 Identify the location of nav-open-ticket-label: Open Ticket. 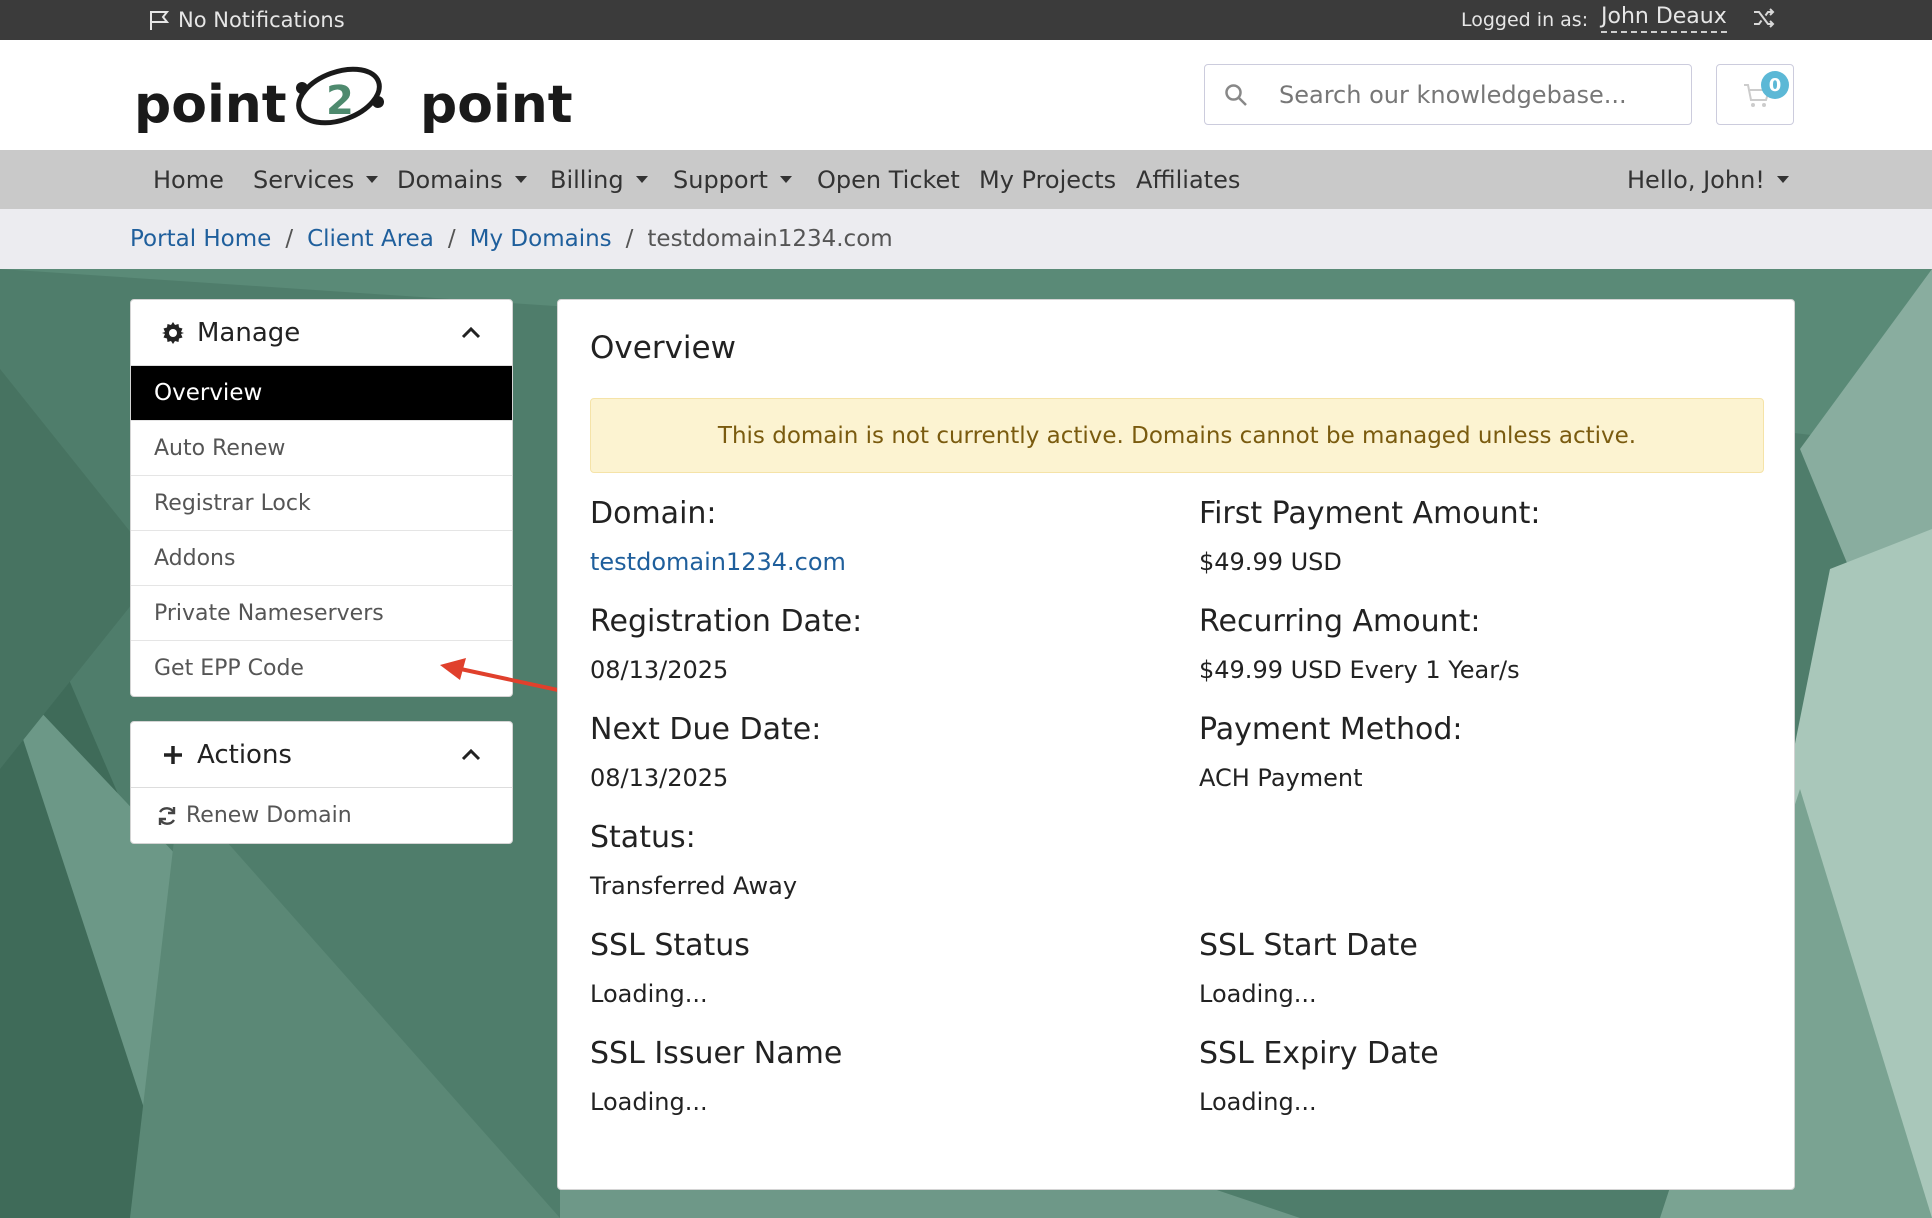
(888, 179).